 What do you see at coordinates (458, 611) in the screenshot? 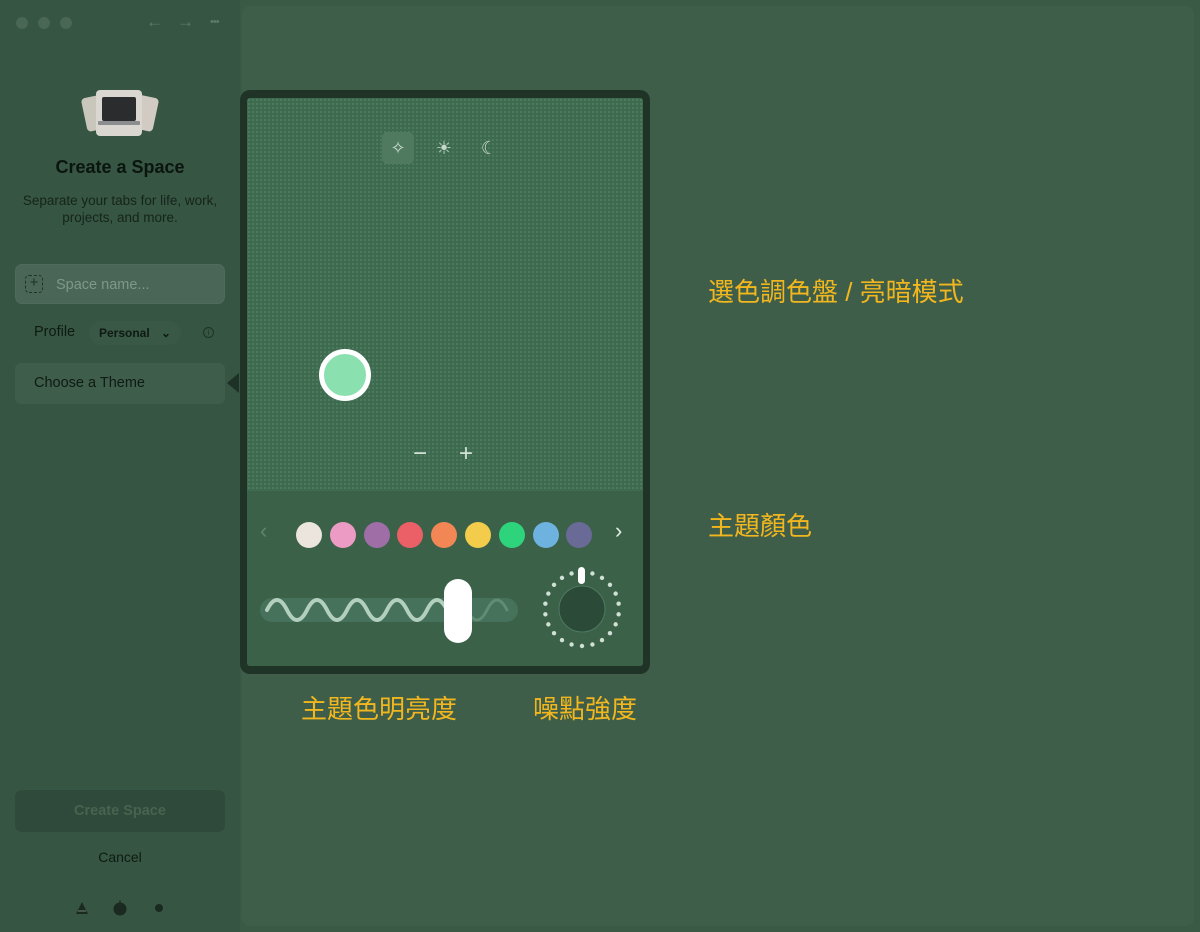
I see `brightness-slider-thumb` at bounding box center [458, 611].